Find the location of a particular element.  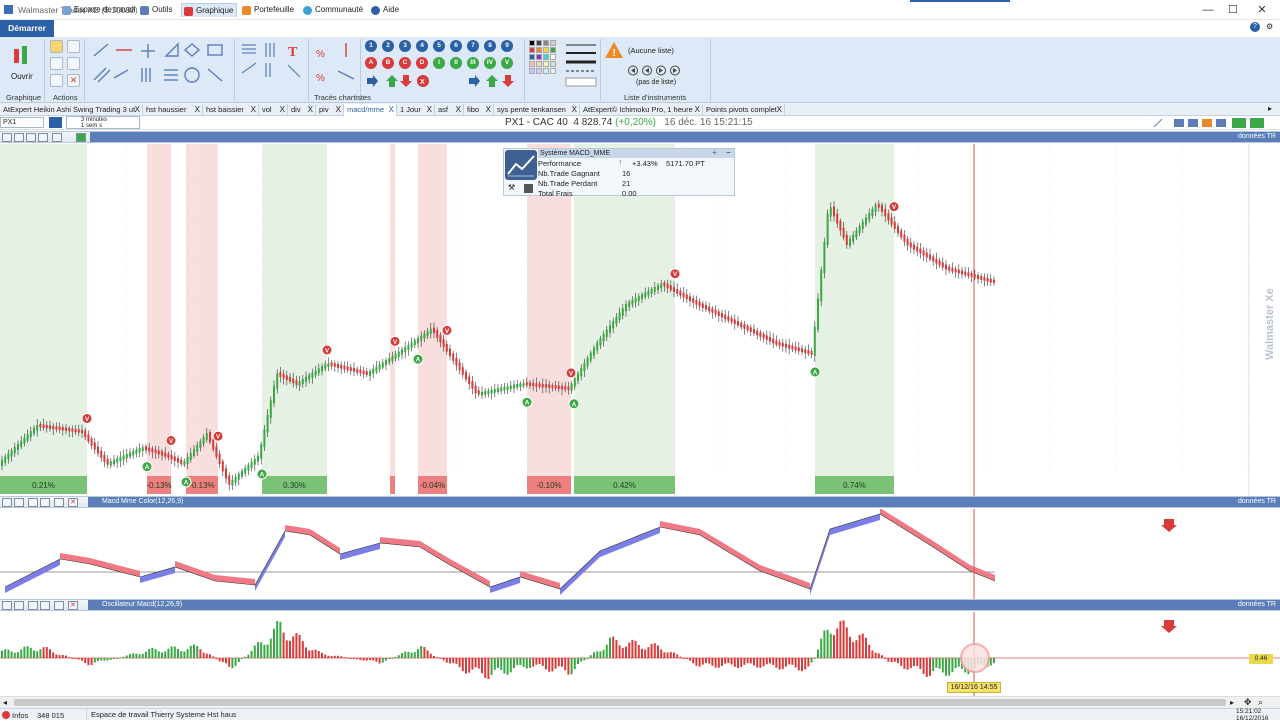

menu-portefeuille: Portefeuille is located at coordinates (268, 10).